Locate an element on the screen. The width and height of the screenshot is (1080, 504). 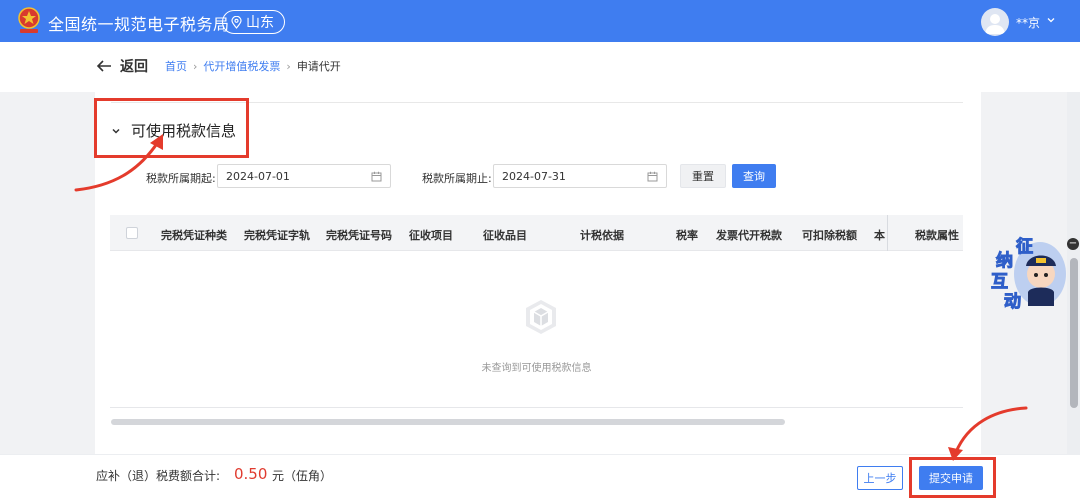
user-avatar is located at coordinates (995, 22).